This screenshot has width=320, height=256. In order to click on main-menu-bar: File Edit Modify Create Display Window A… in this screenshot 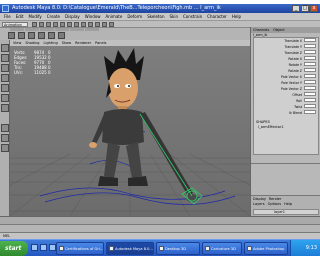, I will do `click(160, 16)`.